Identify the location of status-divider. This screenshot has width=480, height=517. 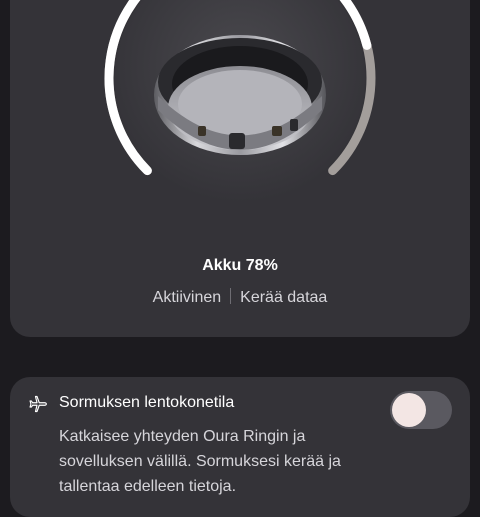
(231, 296).